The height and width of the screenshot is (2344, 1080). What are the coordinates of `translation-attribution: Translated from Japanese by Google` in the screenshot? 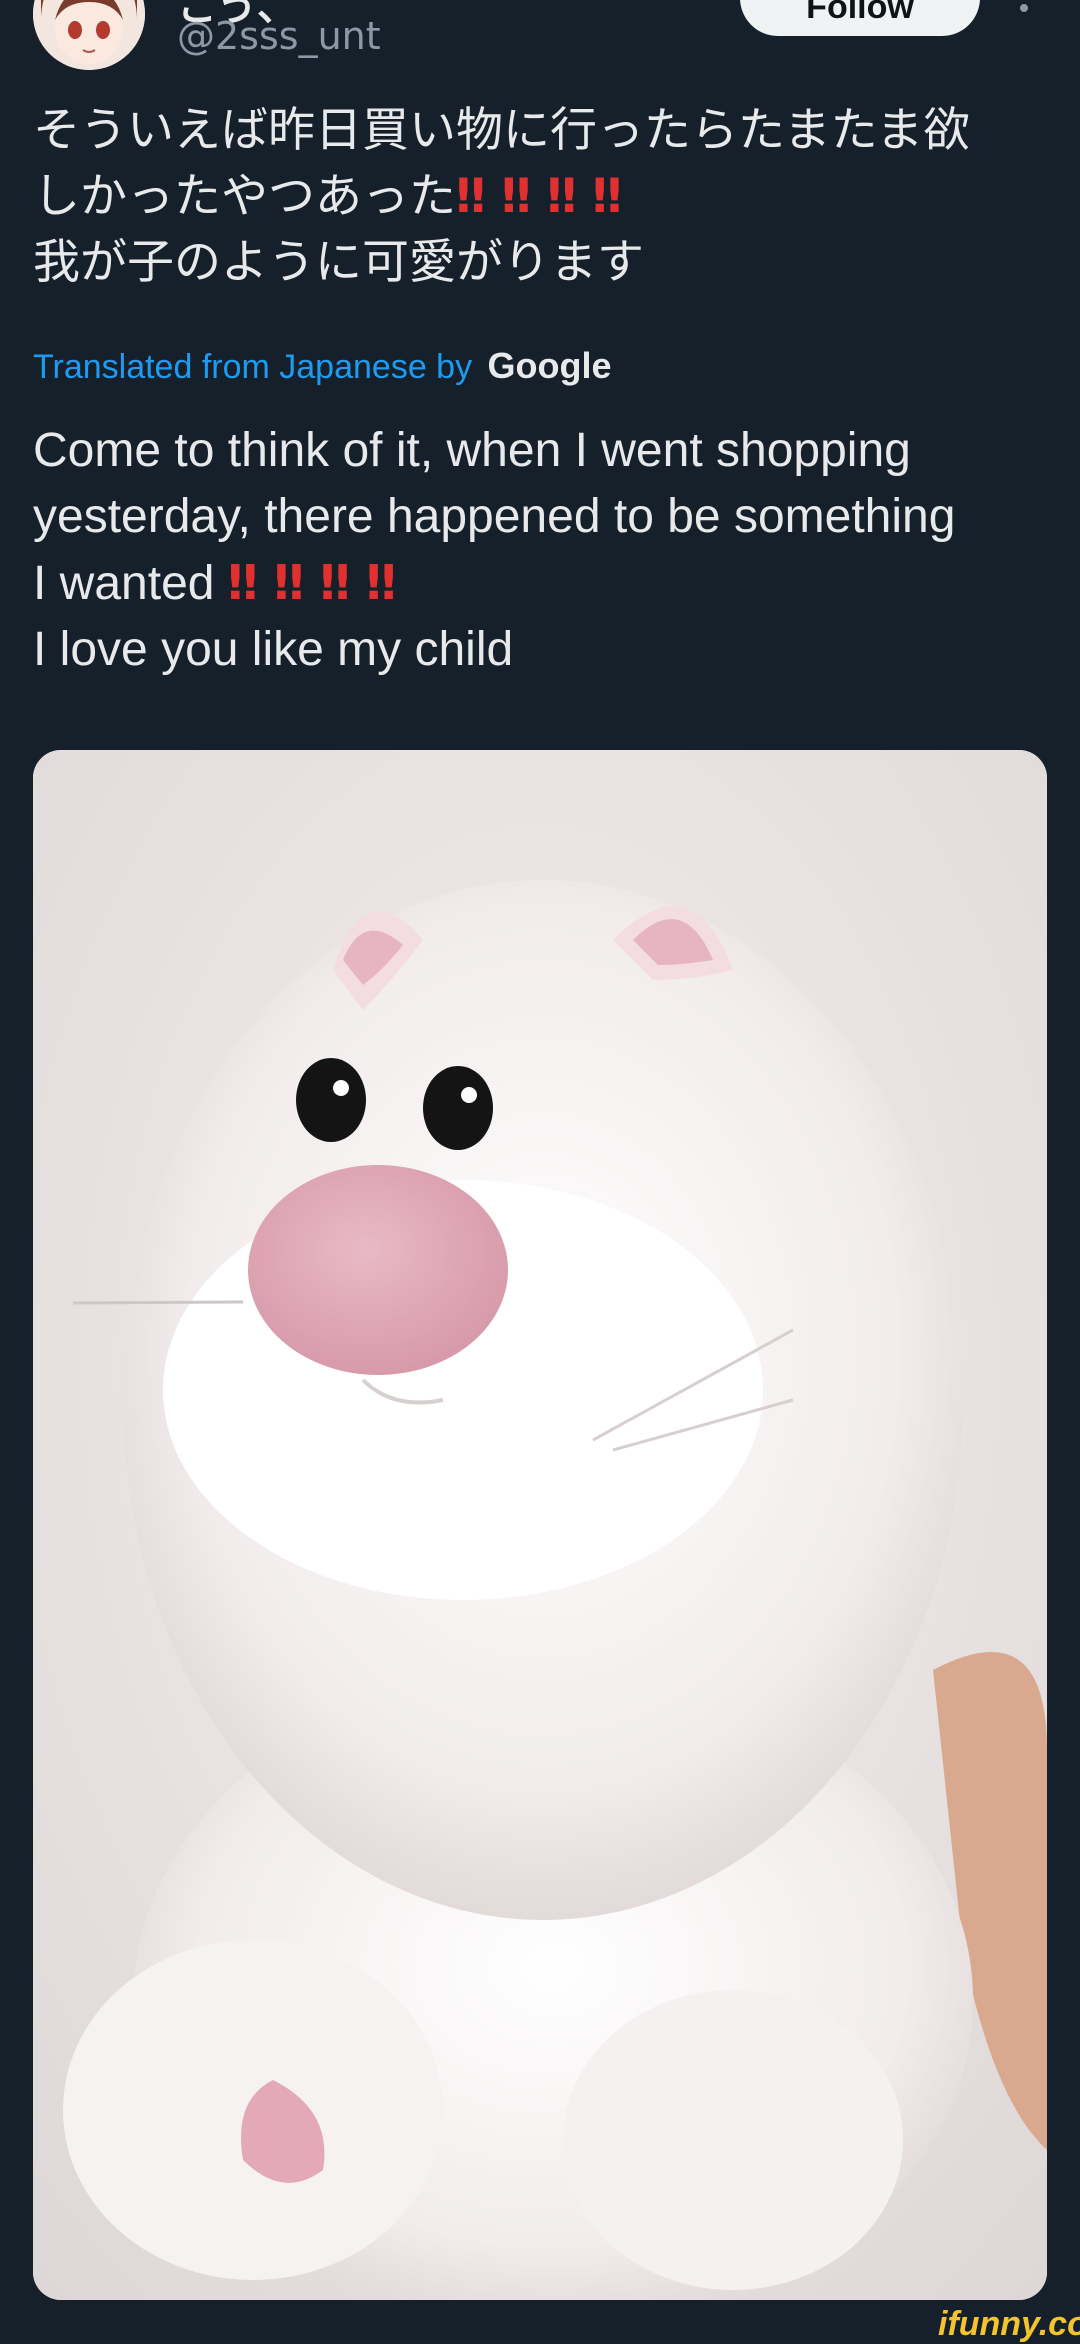 It's located at (322, 366).